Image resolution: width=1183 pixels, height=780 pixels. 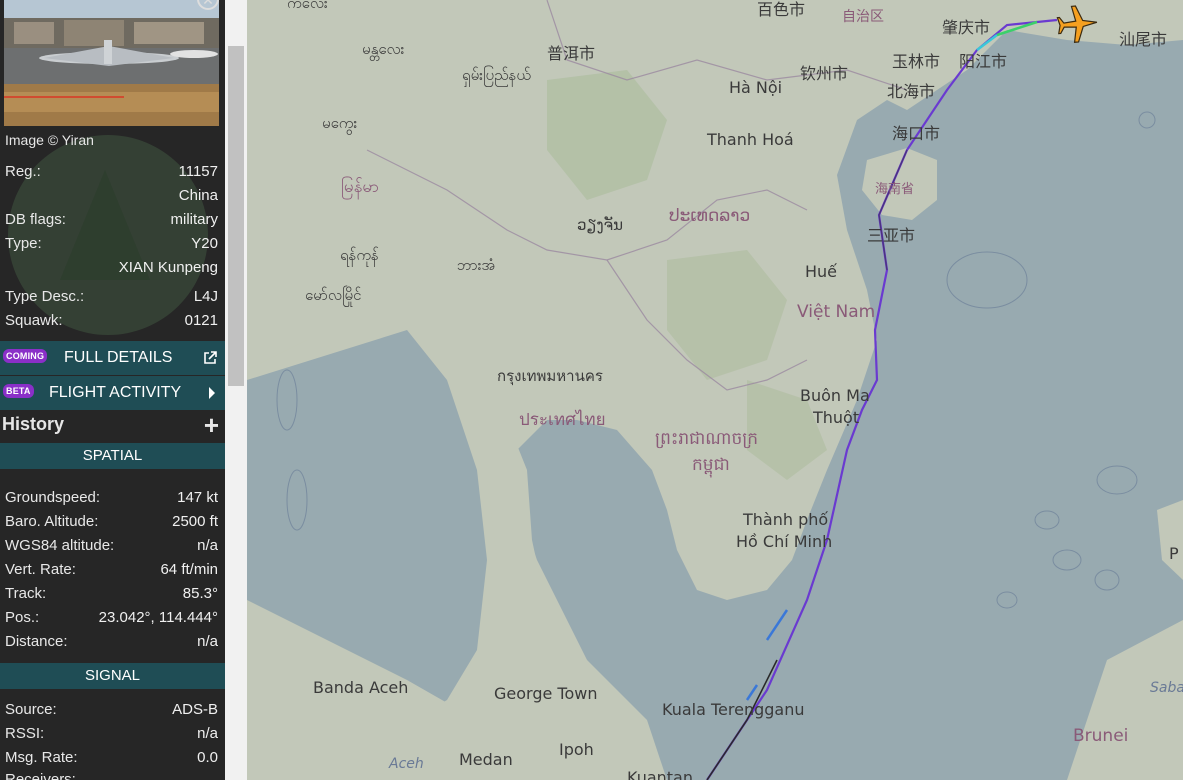 I want to click on map-label-sanya: 三亚市, so click(x=891, y=235).